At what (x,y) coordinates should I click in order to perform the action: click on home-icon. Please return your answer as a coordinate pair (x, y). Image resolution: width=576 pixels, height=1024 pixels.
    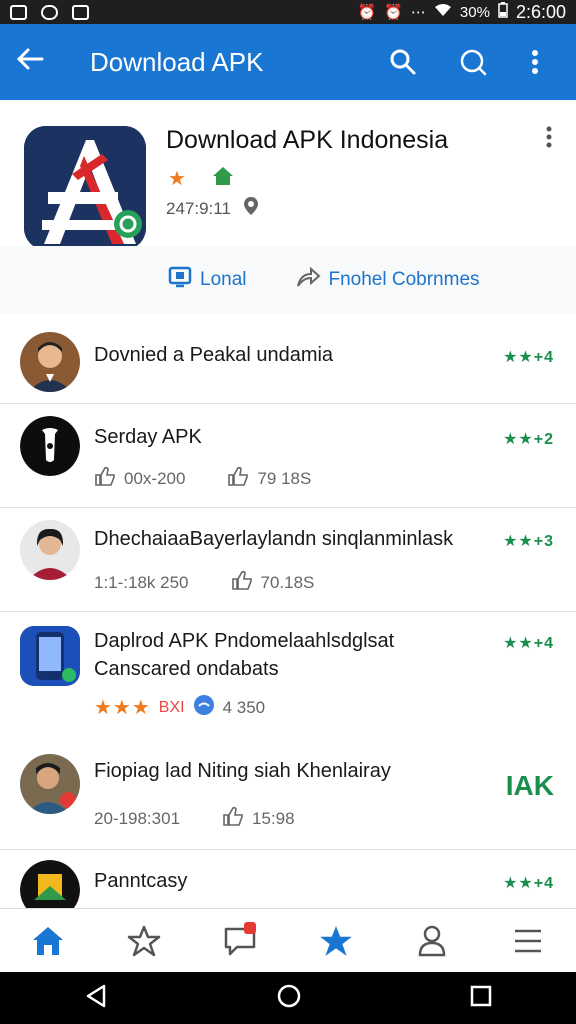
    Looking at the image, I should click on (48, 940).